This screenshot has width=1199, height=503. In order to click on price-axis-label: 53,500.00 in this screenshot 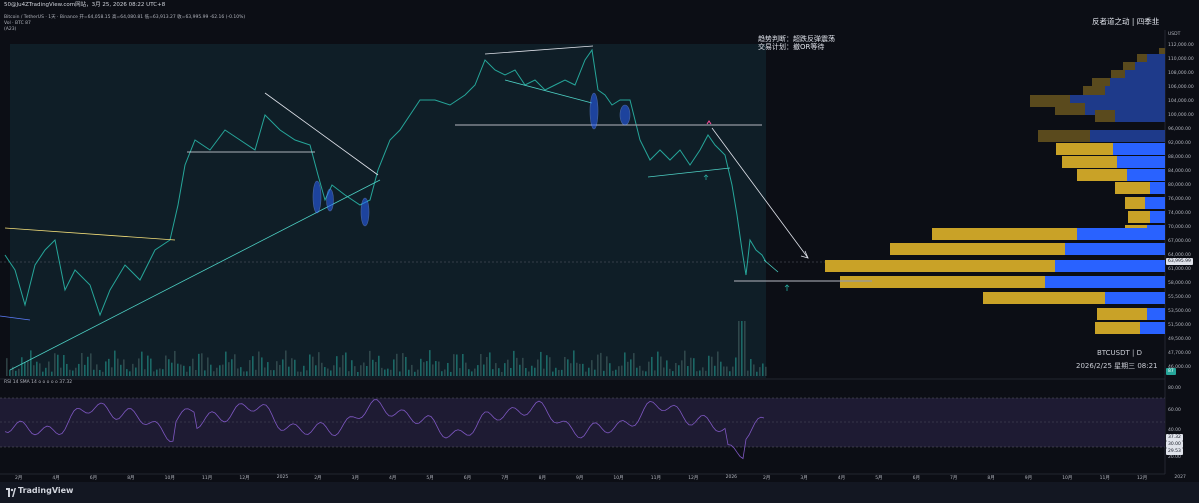, I will do `click(1179, 311)`.